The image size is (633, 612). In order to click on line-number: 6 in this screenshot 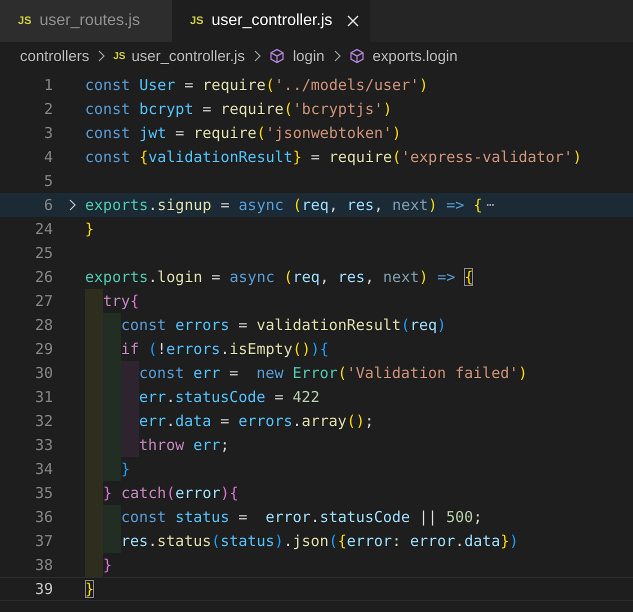, I will do `click(47, 205)`.